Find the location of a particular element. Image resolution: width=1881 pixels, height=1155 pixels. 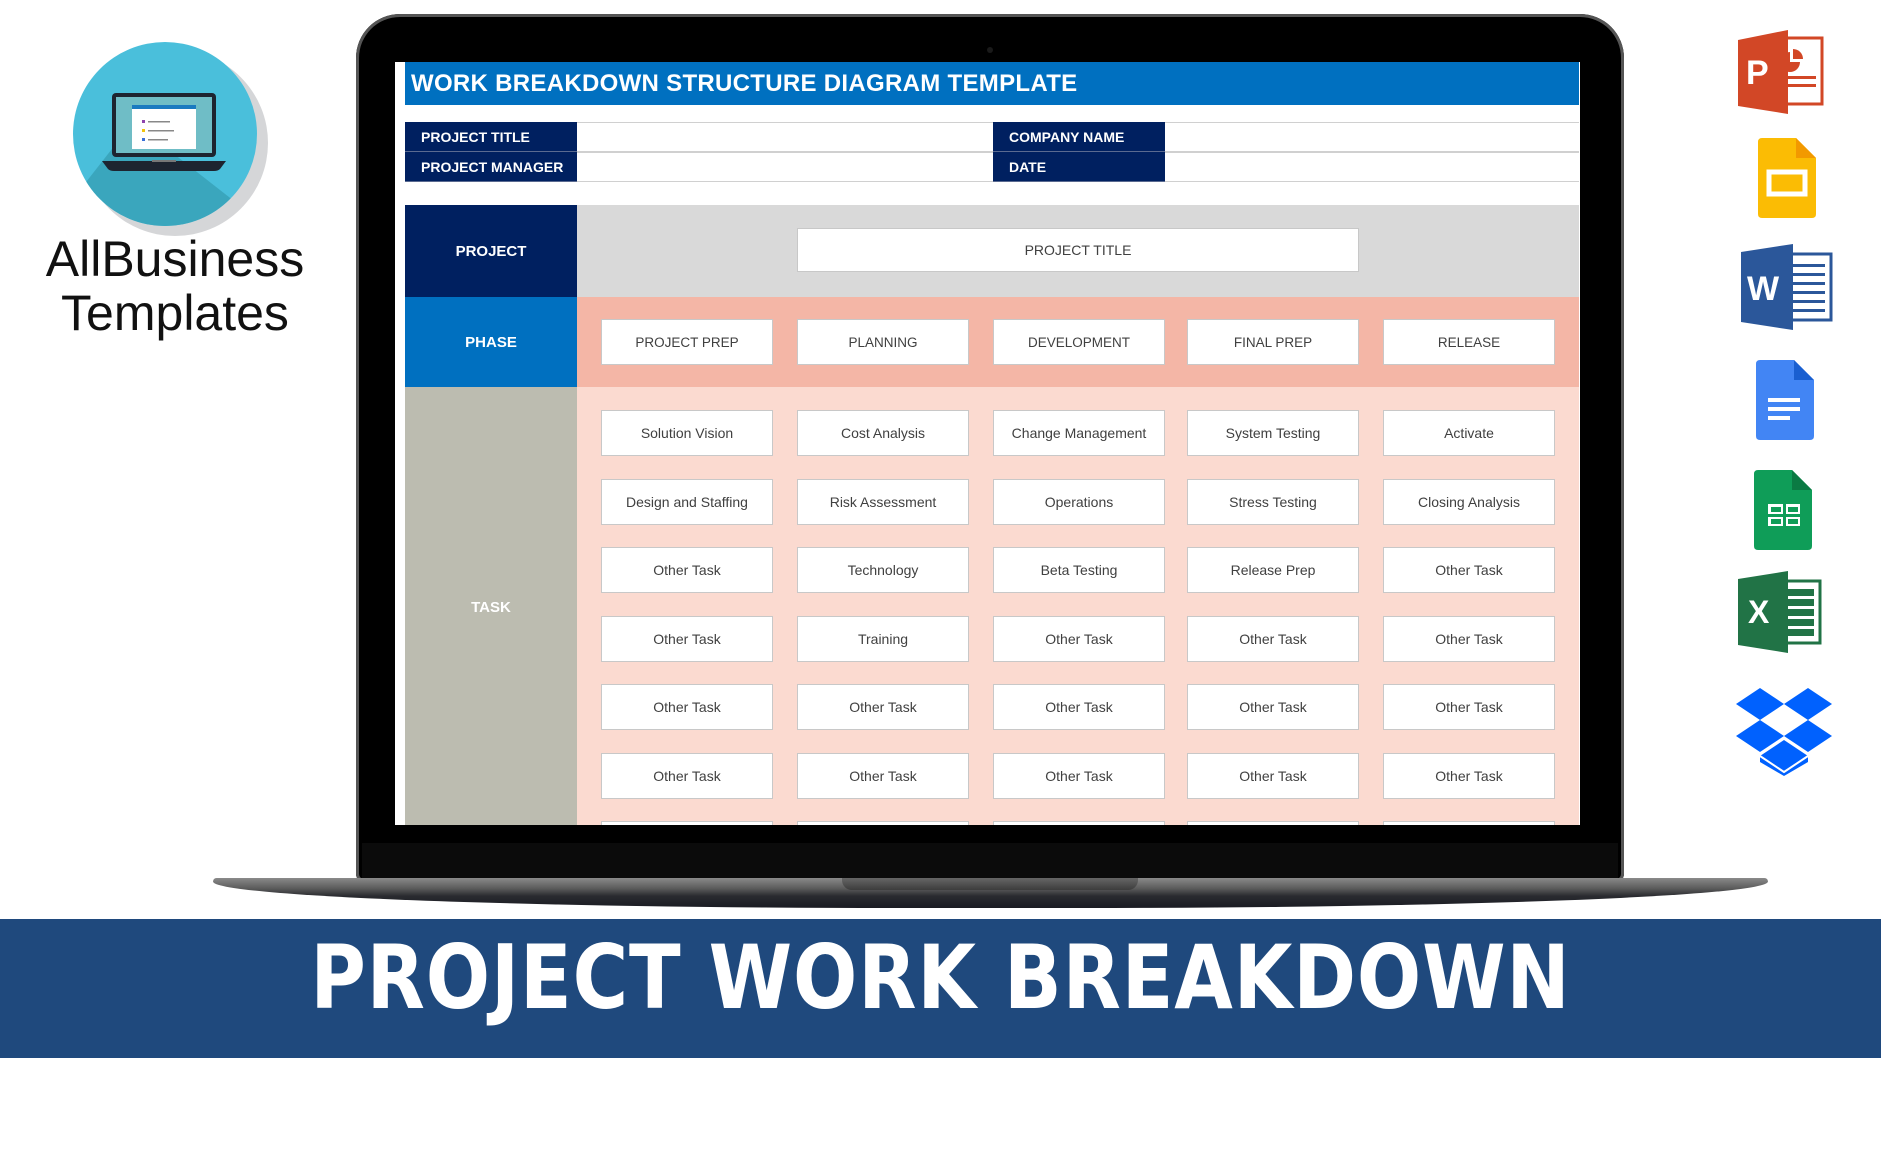

project-manager-label: PROJECT MANAGER is located at coordinates (491, 167).